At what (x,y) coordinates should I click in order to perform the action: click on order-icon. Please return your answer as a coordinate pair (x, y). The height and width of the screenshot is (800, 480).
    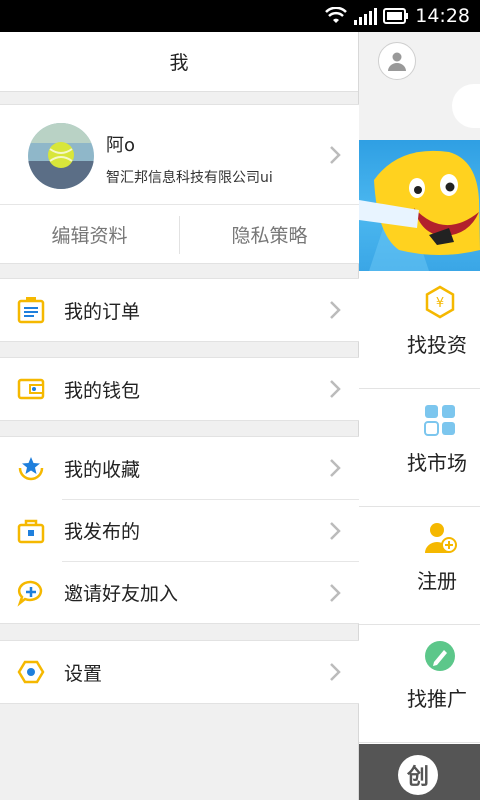
    Looking at the image, I should click on (31, 310).